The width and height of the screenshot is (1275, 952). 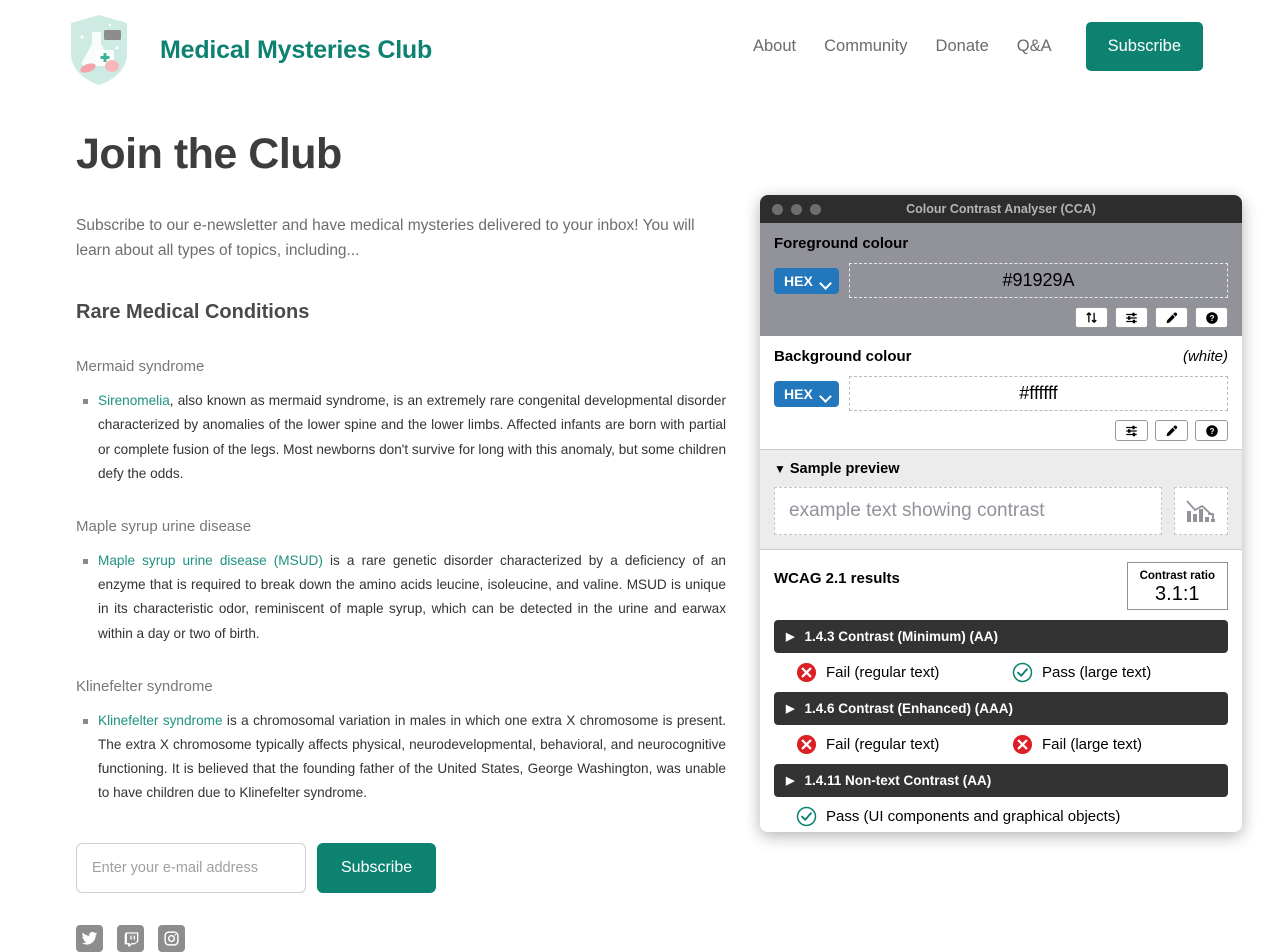 What do you see at coordinates (901, 636) in the screenshot?
I see `criterion-label: 1.4.3 Contrast (Minimum) (AA)` at bounding box center [901, 636].